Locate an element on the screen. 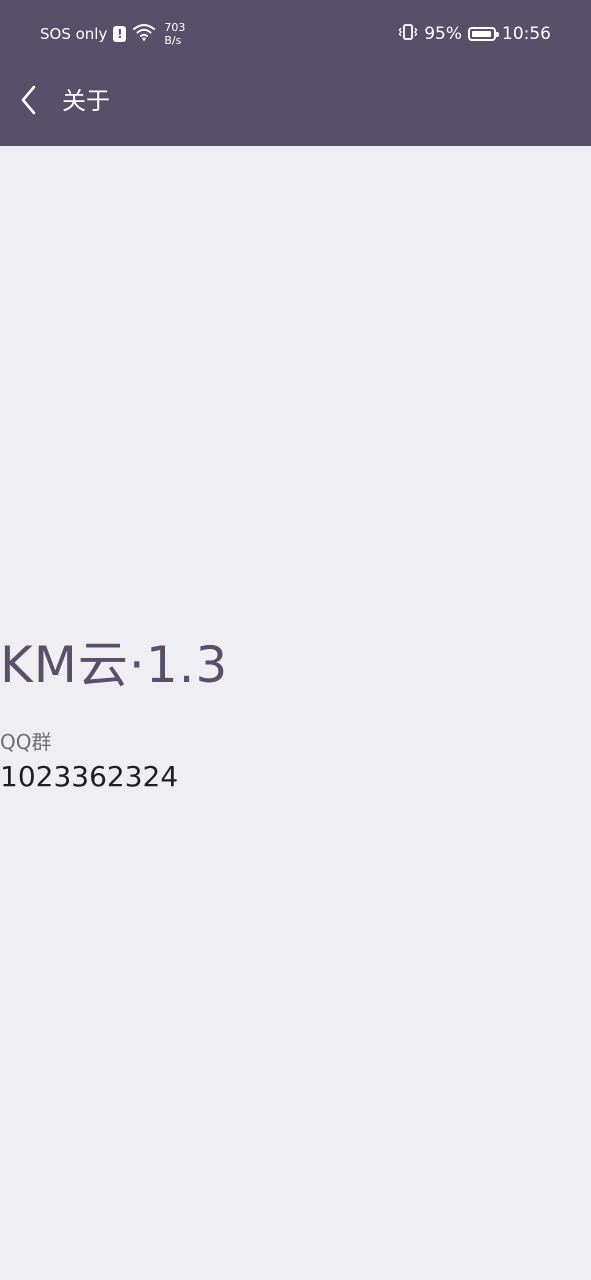  app-bar: 关于 is located at coordinates (295, 106).